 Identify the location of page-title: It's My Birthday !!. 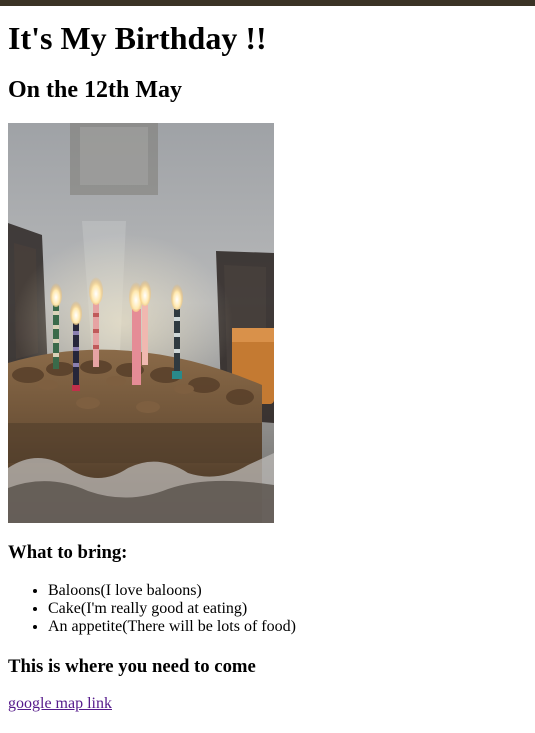
(137, 38).